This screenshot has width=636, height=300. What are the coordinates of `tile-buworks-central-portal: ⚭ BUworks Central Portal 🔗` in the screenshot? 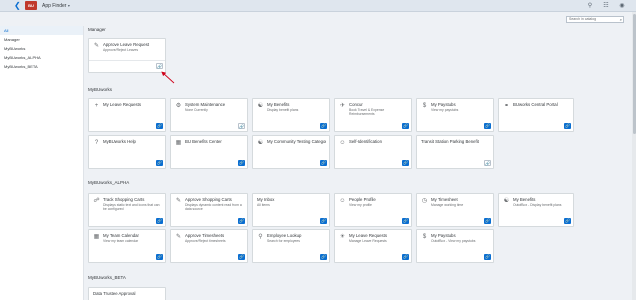 It's located at (536, 115).